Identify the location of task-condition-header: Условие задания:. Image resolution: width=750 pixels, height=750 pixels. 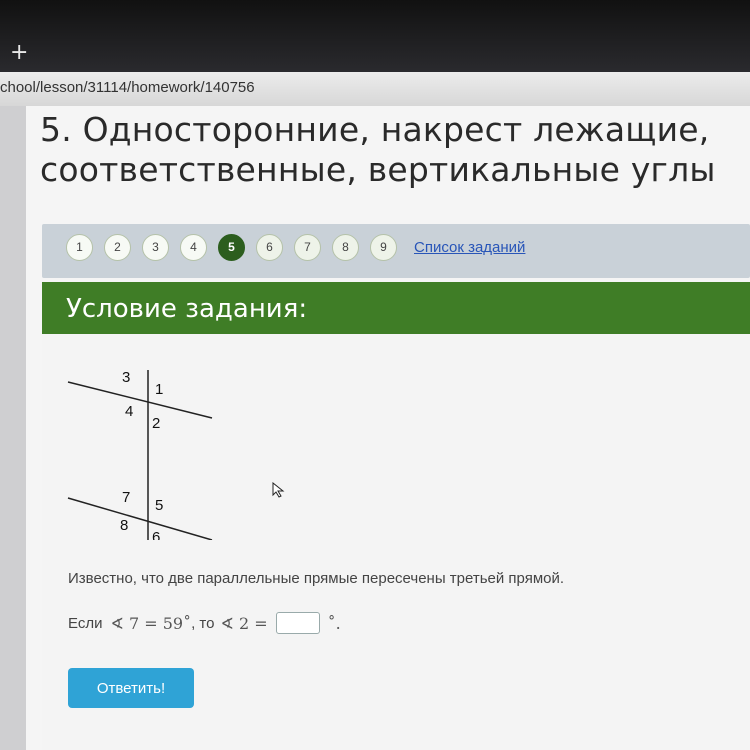
(396, 308).